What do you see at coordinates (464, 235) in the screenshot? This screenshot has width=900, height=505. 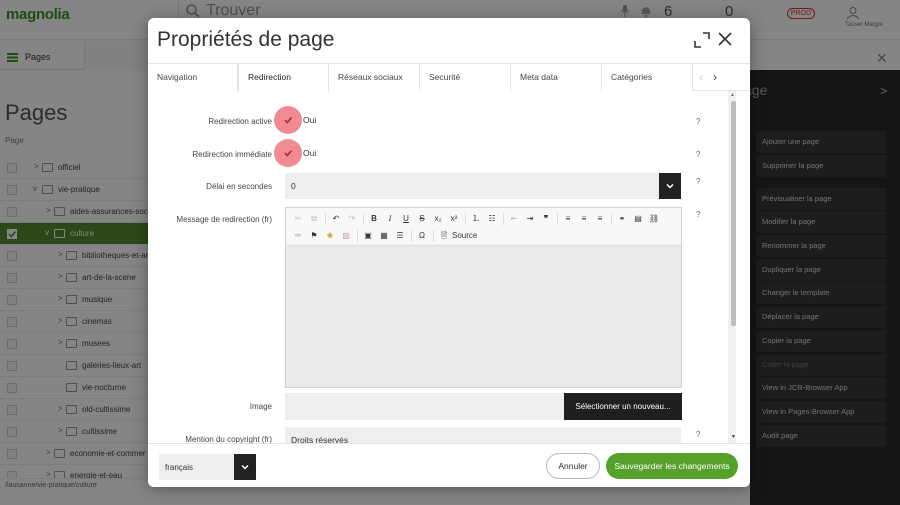 I see `source-button-label: Source` at bounding box center [464, 235].